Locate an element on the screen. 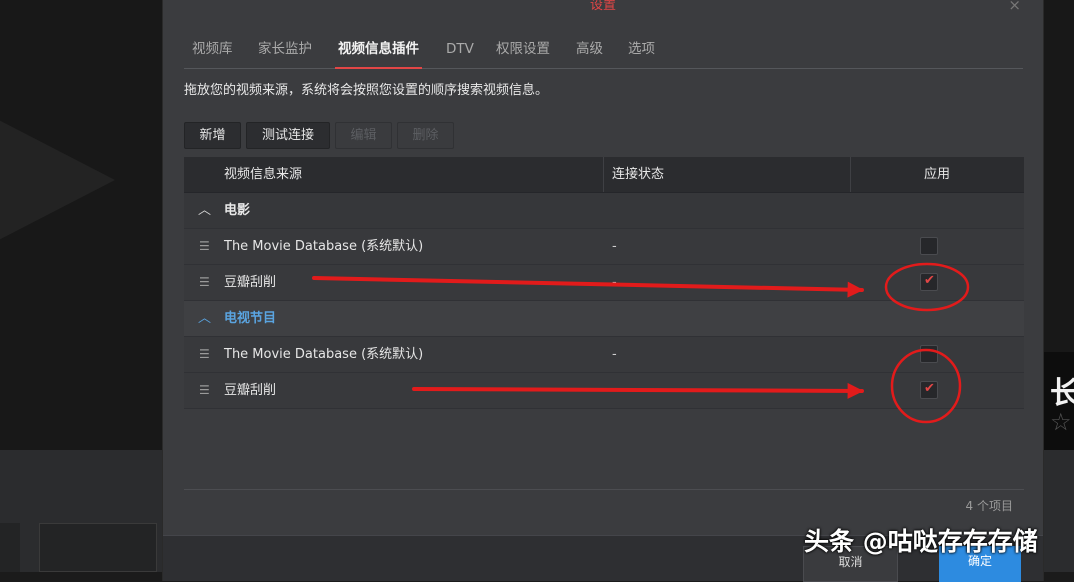 This screenshot has height=582, width=1074. table-header: 视频信息来源 连接状态 应用 is located at coordinates (604, 175).